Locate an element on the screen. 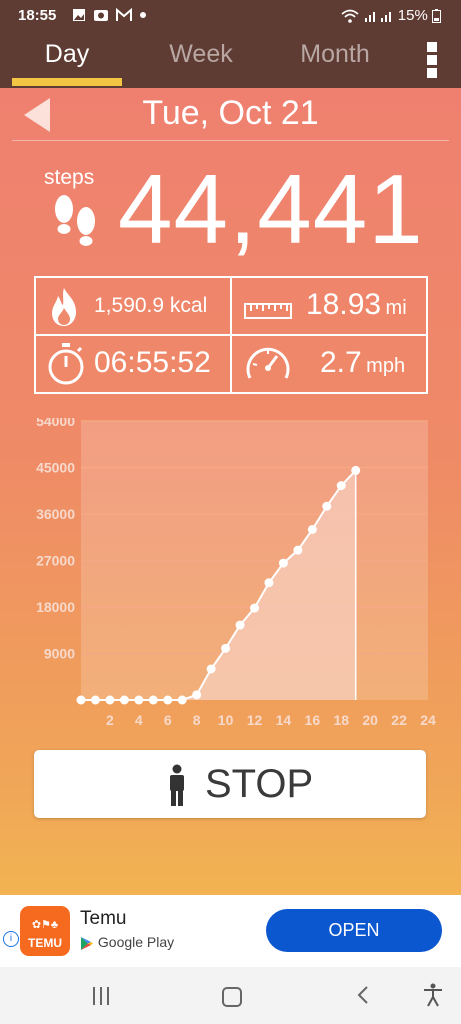  calories-stat: 1,590.9 kcal is located at coordinates (133, 306).